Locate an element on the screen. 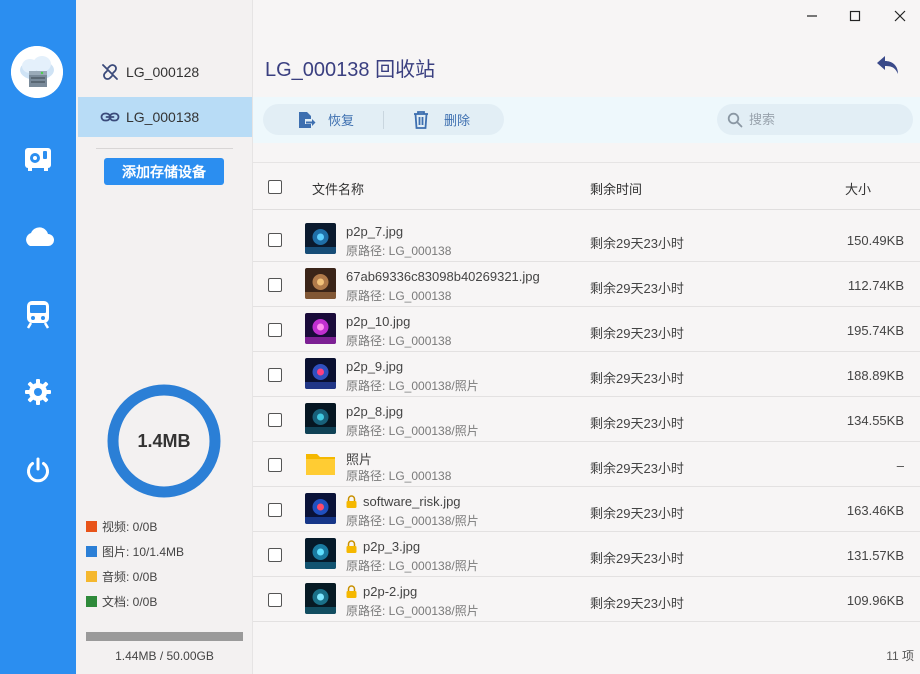 This screenshot has width=920, height=674. trash-icon is located at coordinates (421, 119).